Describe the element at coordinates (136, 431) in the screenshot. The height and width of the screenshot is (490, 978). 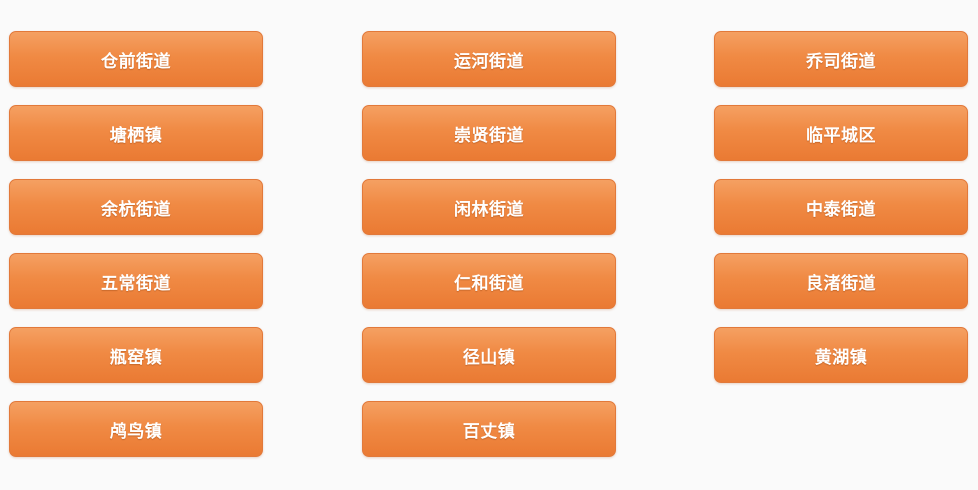
I see `district-button-label: 鸬鸟镇` at that location.